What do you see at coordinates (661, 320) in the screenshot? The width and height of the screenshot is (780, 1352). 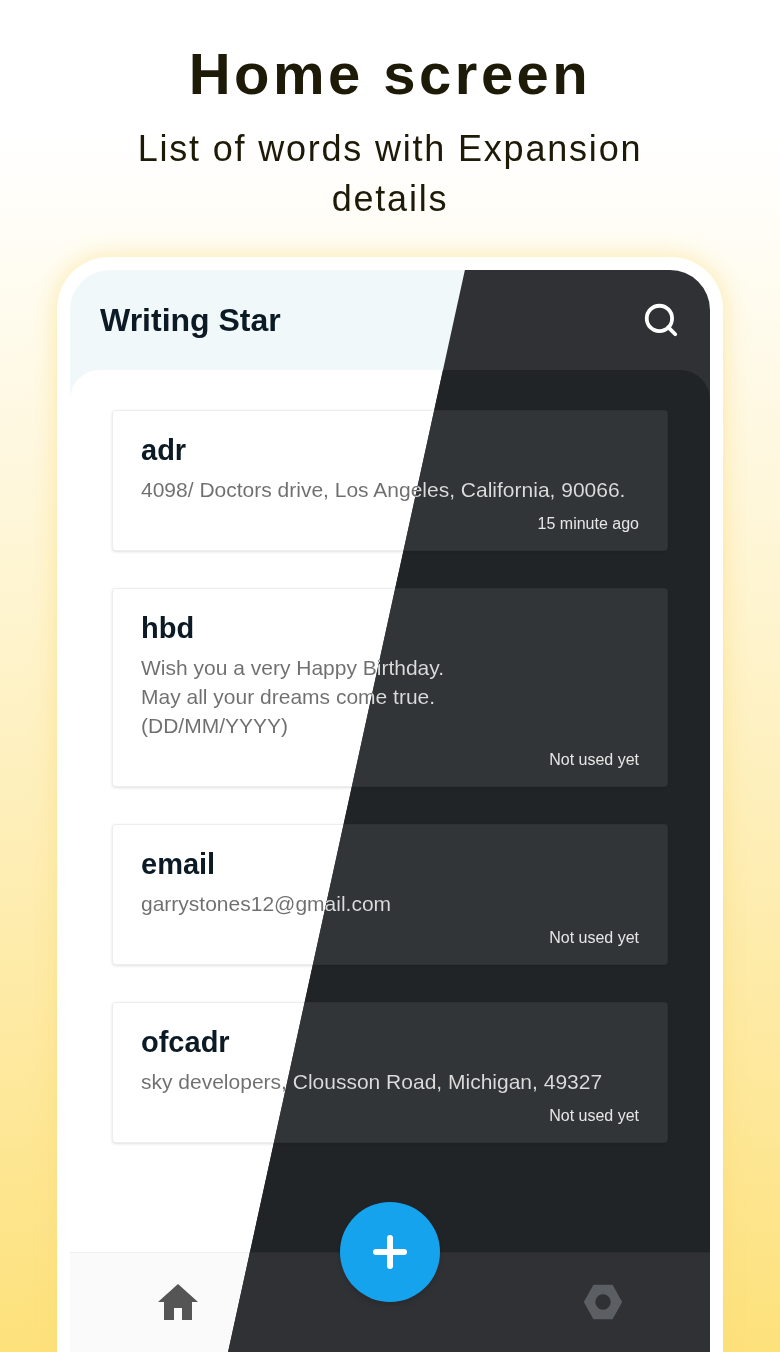 I see `search-icon` at bounding box center [661, 320].